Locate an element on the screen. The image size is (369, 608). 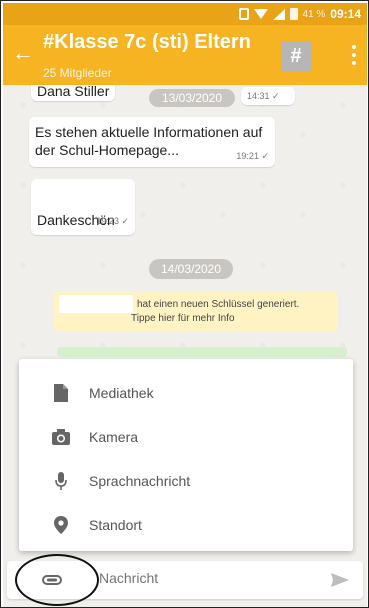
menu-item-label: Standort is located at coordinates (115, 525).